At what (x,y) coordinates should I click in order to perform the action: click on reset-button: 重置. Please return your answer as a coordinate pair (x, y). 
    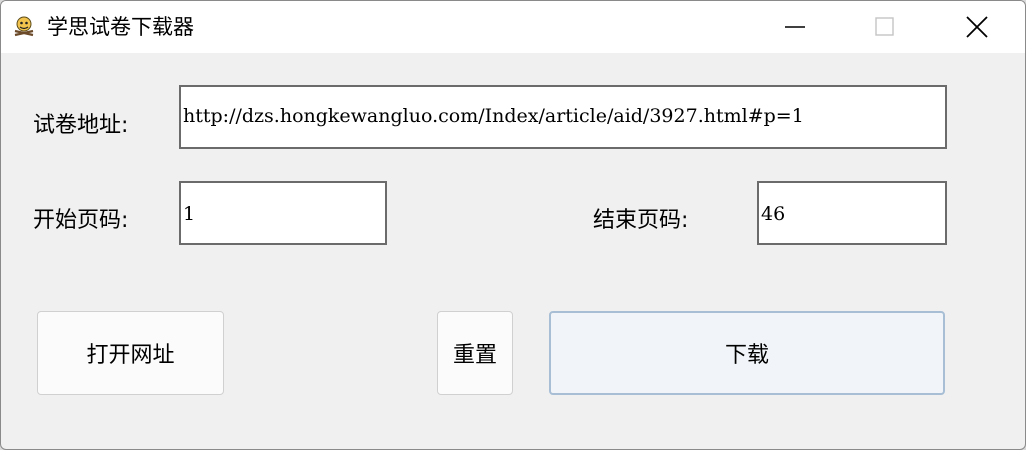
    Looking at the image, I should click on (475, 353).